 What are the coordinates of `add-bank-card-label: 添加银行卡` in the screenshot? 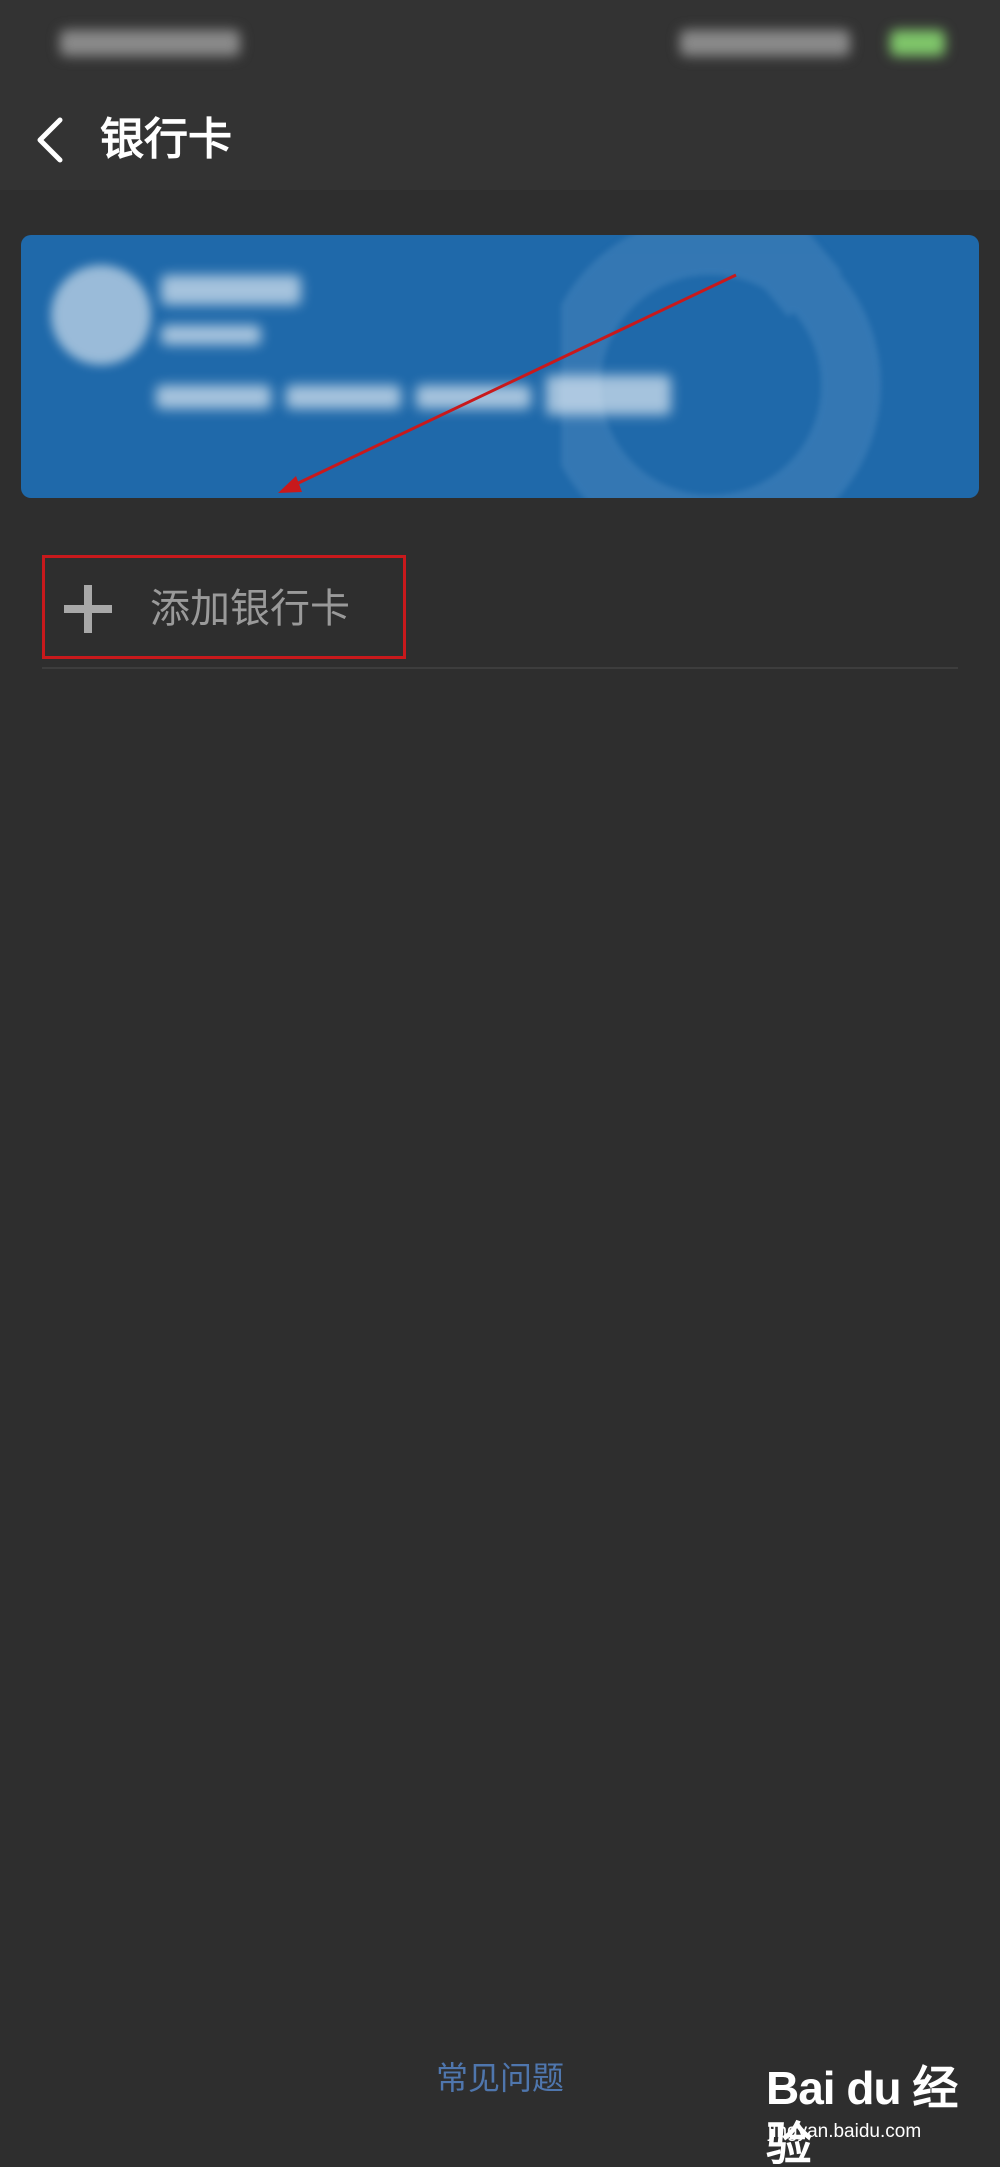 It's located at (250, 609).